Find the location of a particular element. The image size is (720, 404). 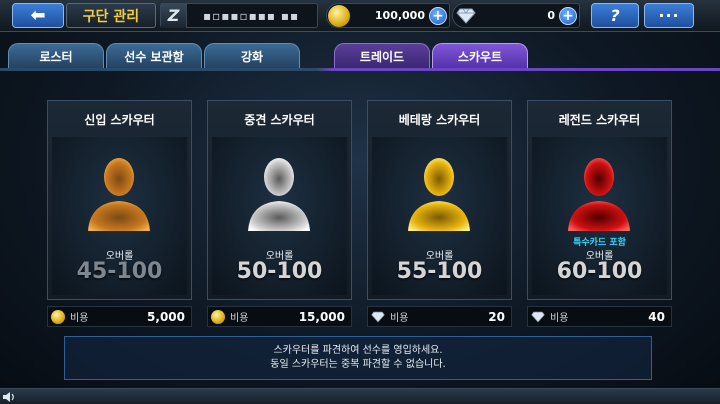

back-button: ⬅ is located at coordinates (38, 15).